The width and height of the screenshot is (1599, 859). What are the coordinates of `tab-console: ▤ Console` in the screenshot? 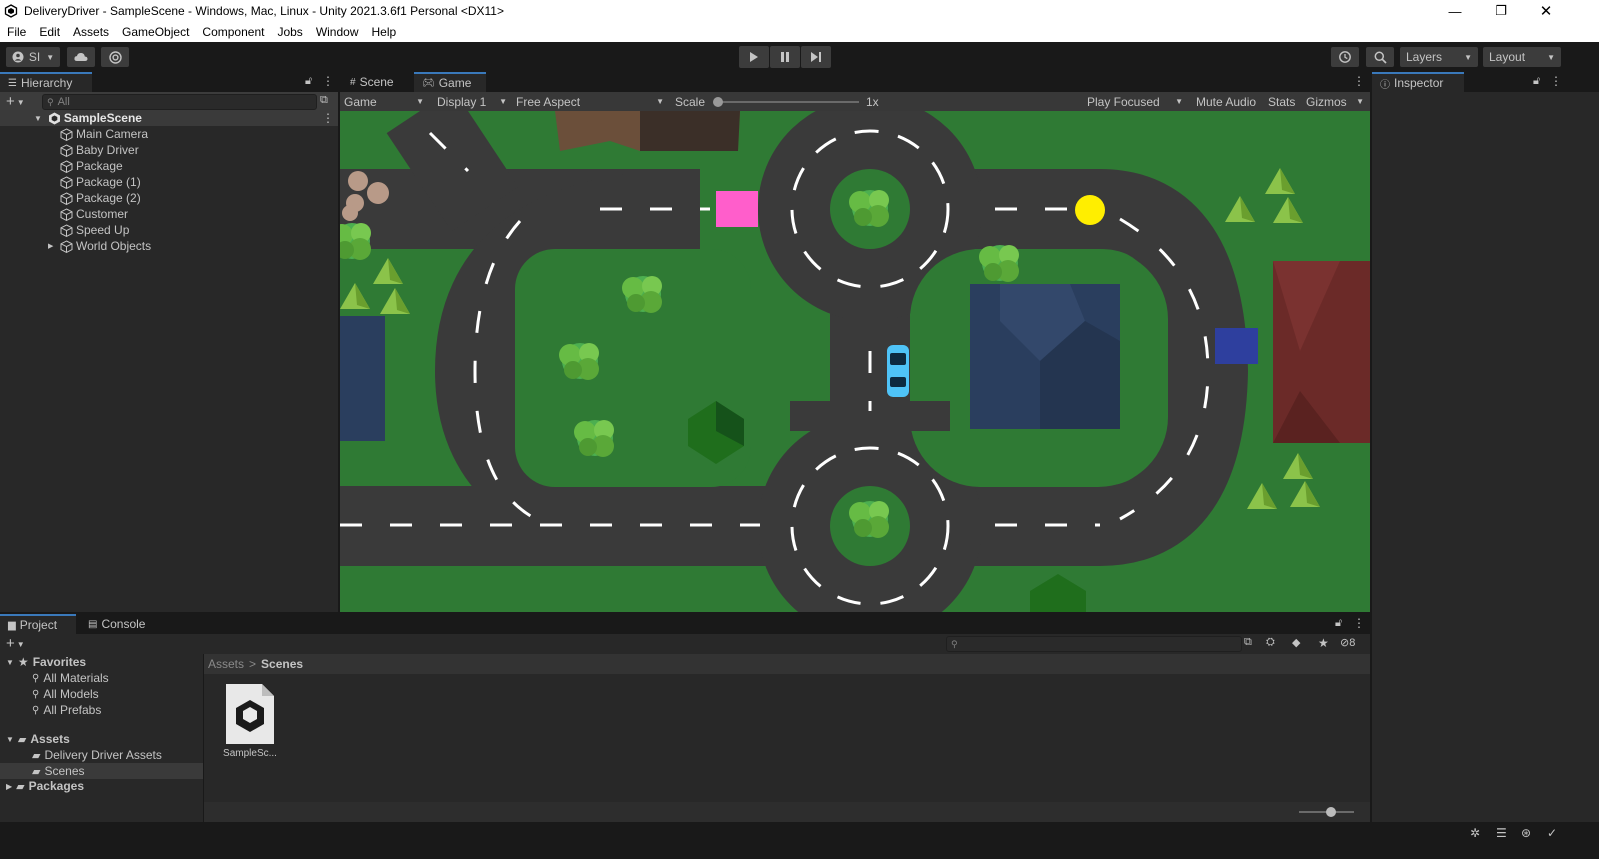 It's located at (118, 624).